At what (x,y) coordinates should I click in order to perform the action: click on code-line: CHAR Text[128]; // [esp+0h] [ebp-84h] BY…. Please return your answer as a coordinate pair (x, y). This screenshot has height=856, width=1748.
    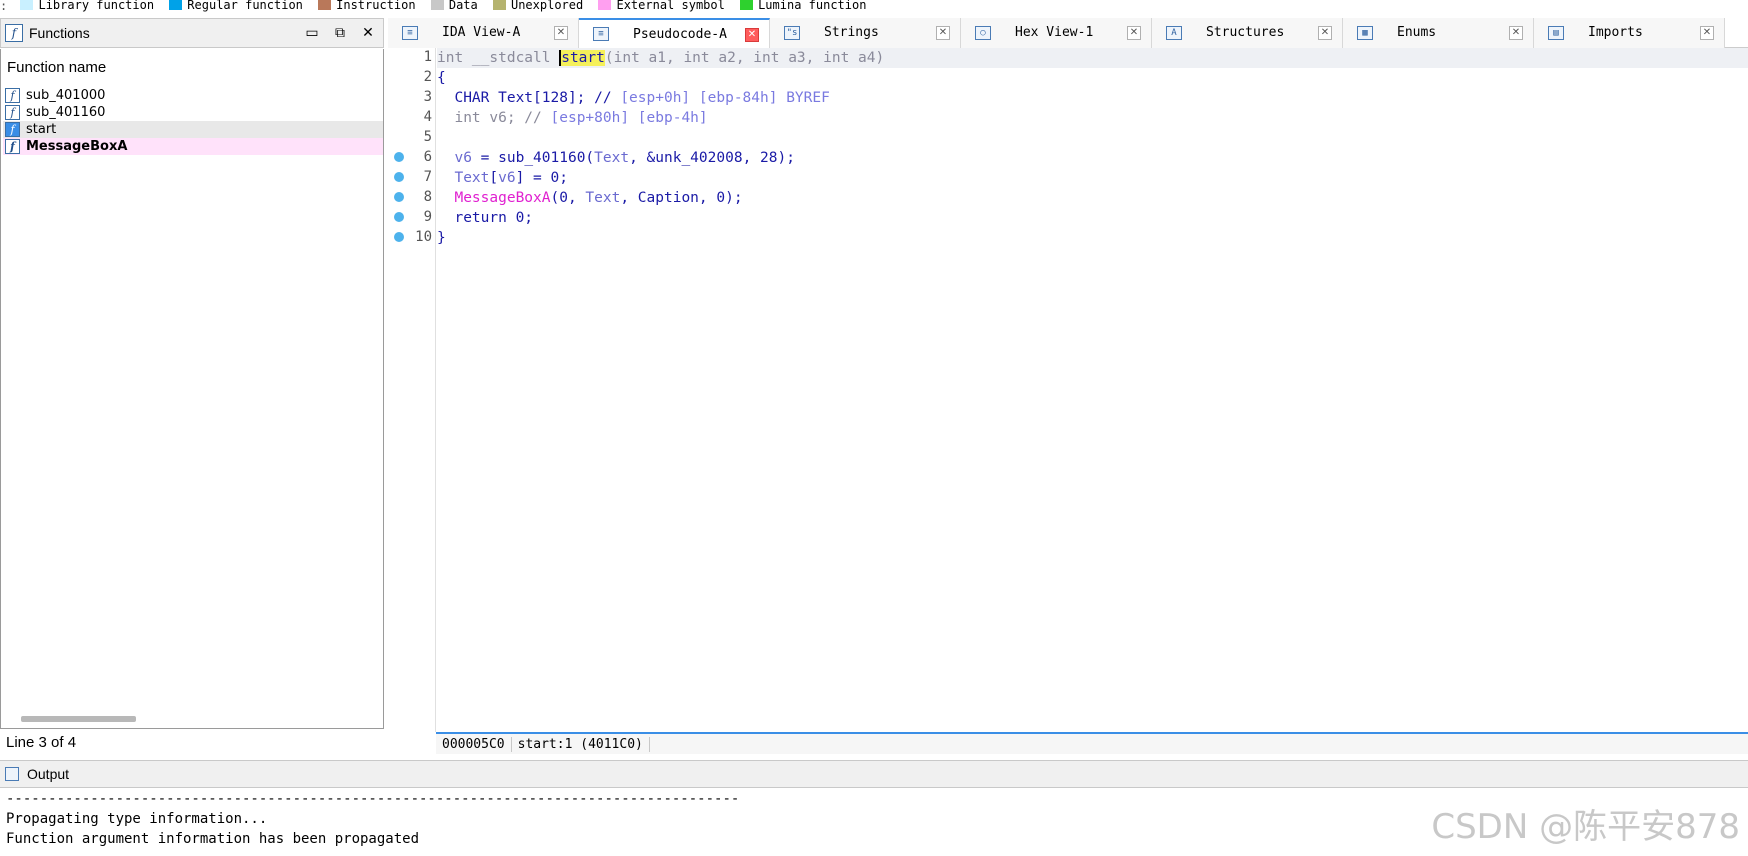
    Looking at the image, I should click on (1092, 98).